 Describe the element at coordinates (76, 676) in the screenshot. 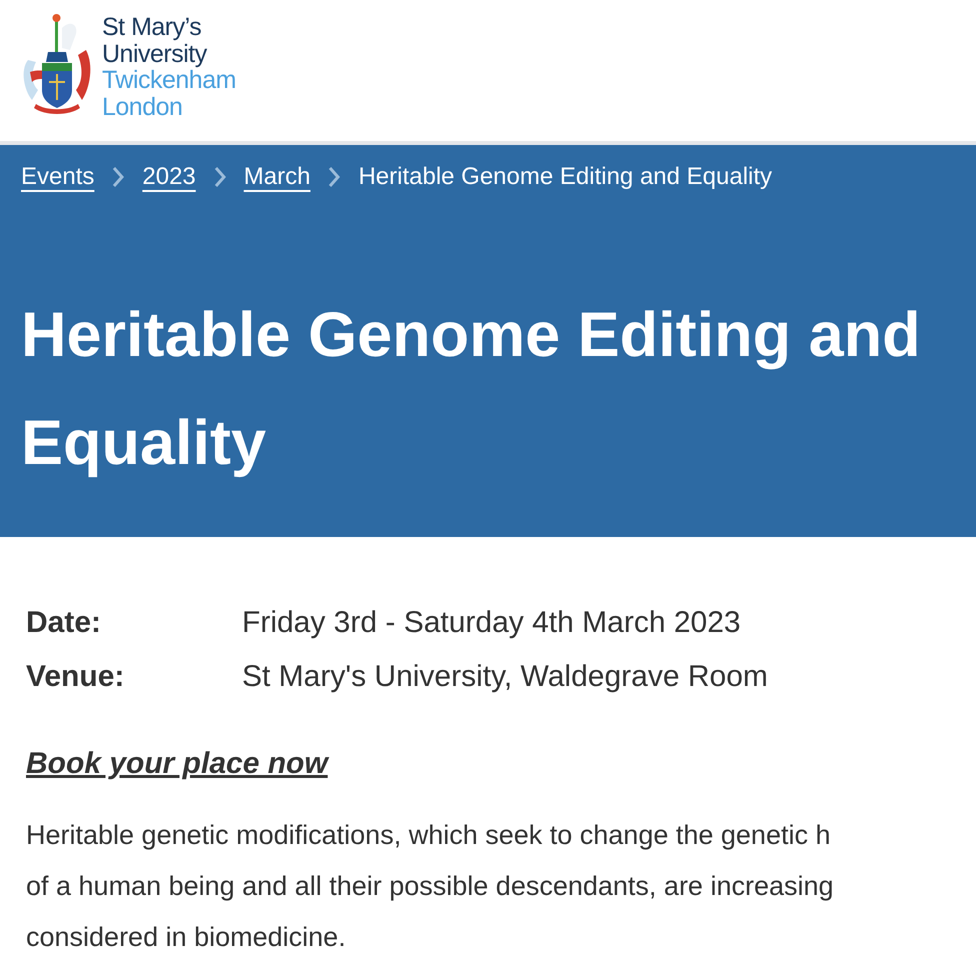

I see `detail-label: Venue:` at that location.